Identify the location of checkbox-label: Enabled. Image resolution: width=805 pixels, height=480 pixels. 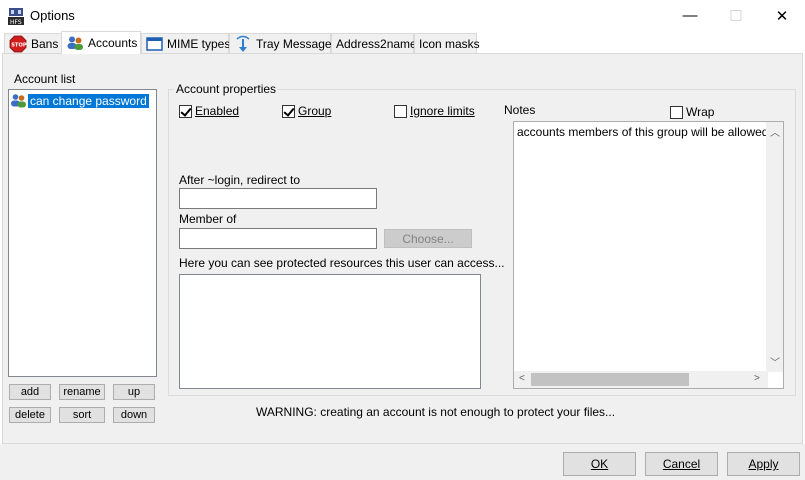
(217, 111).